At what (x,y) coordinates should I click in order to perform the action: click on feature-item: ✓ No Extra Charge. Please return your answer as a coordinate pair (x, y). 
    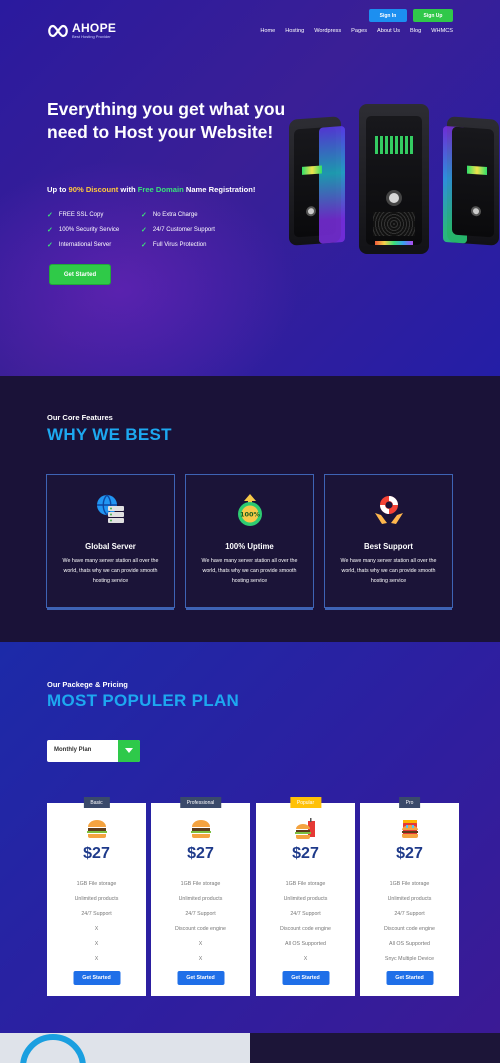
    Looking at the image, I should click on (169, 215).